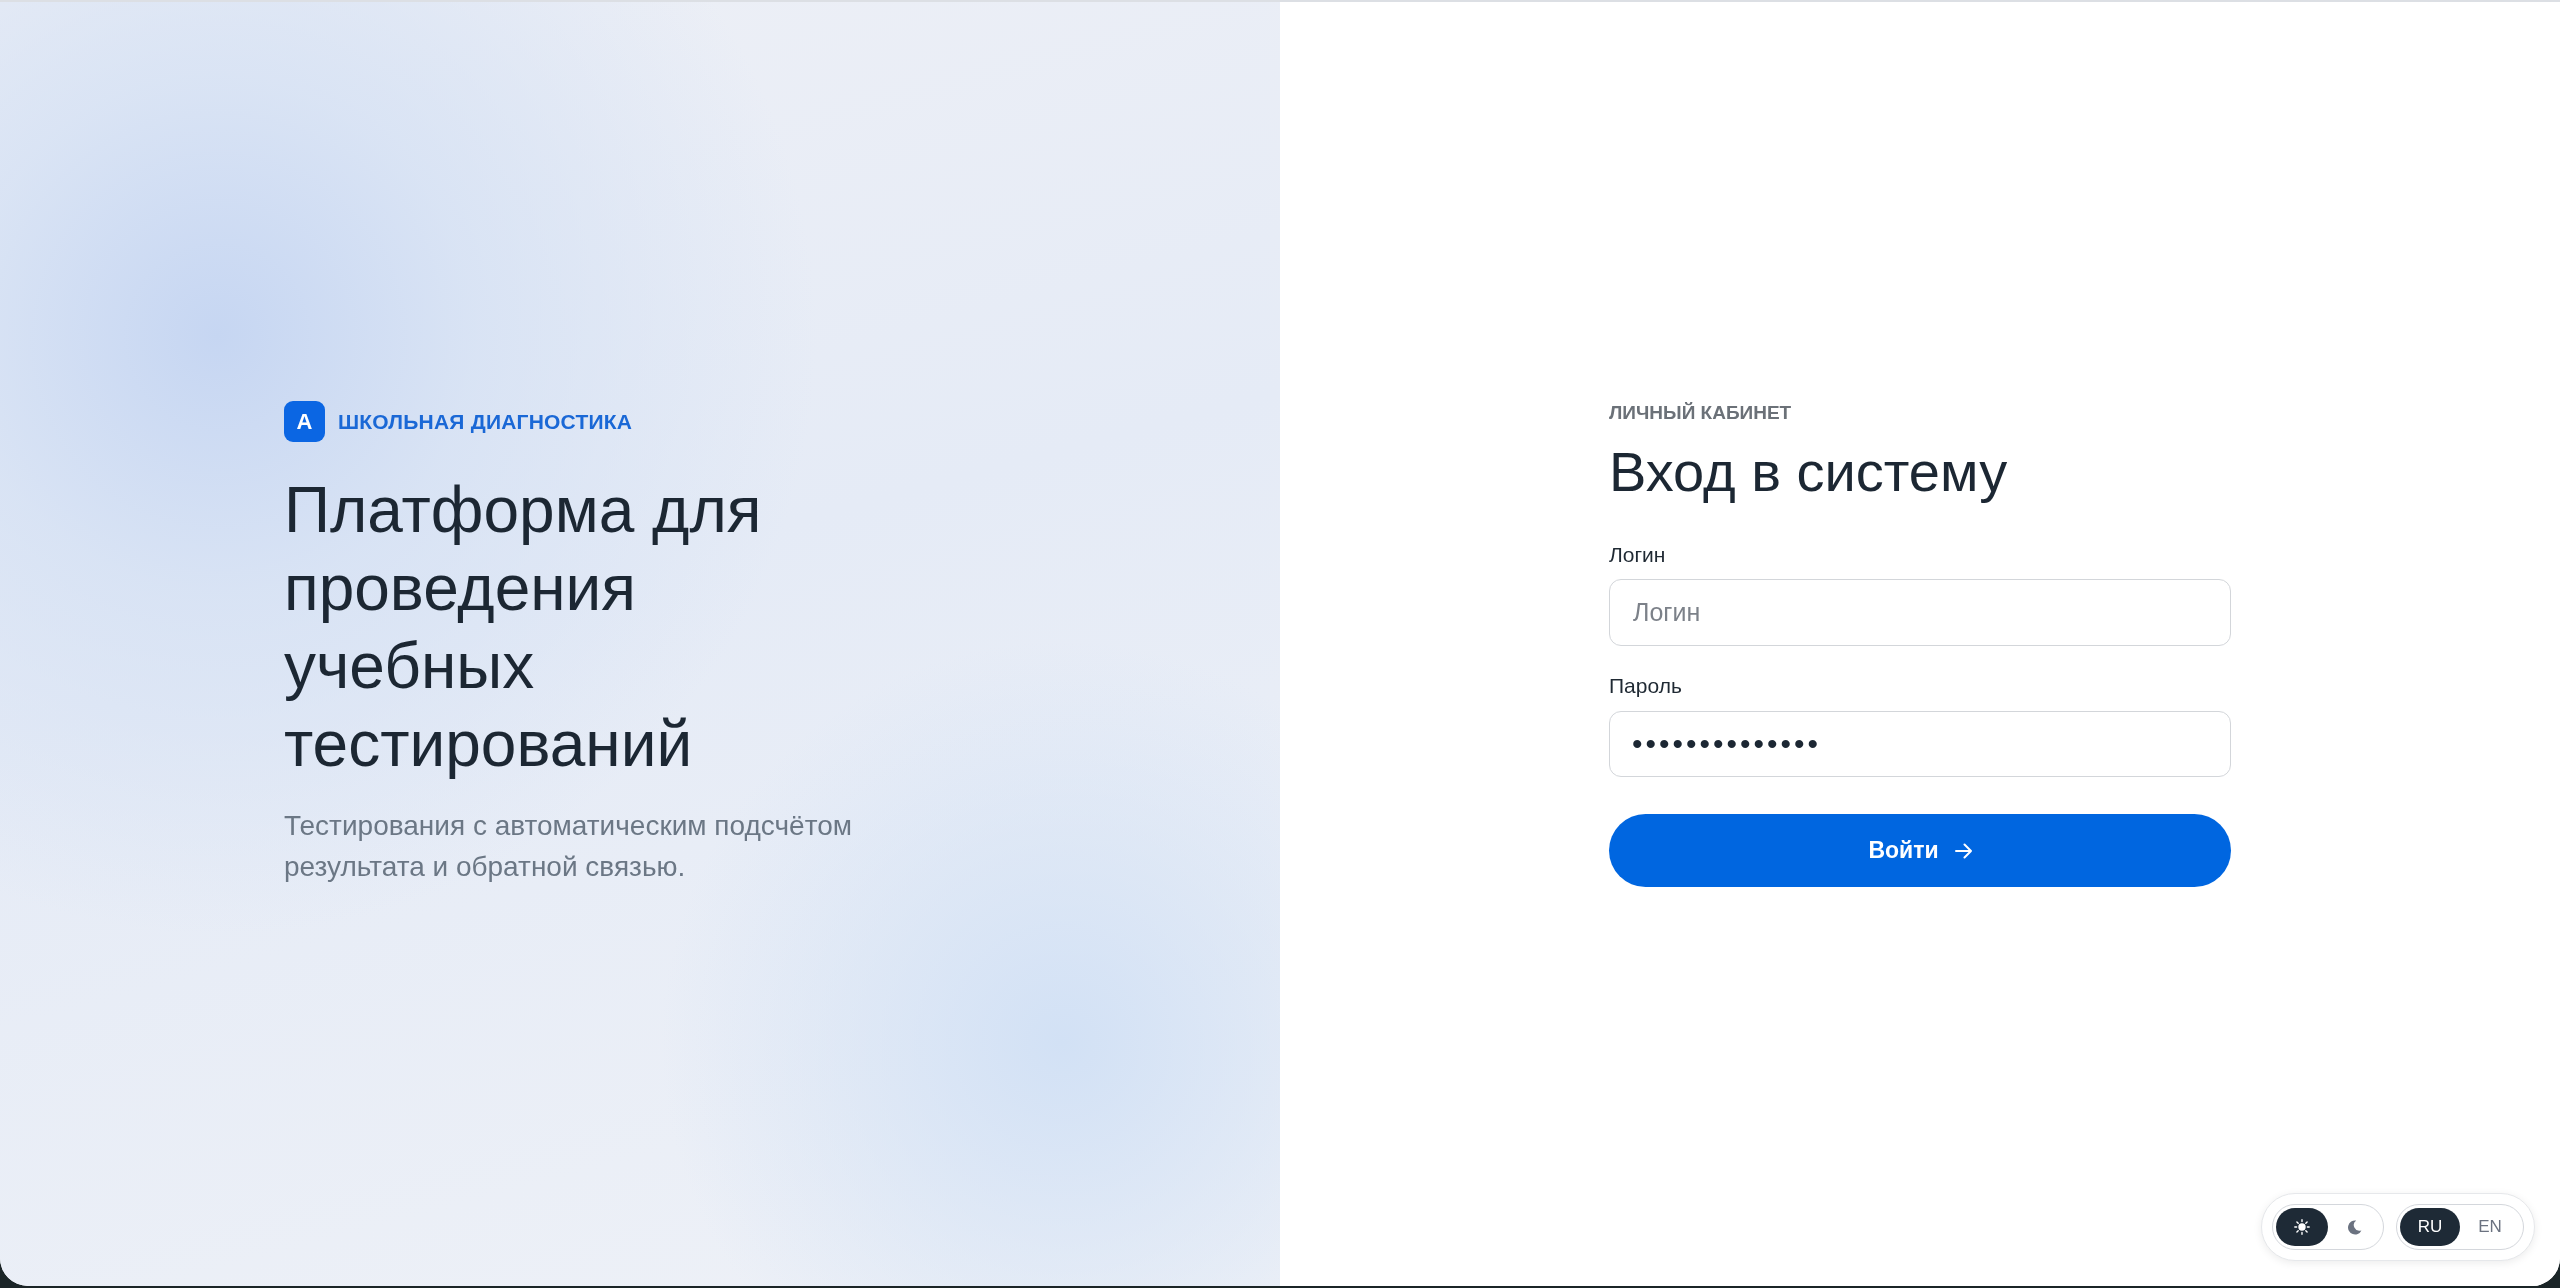  Describe the element at coordinates (1701, 413) in the screenshot. I see `section-eyebrow: ЛИЧНЫЙ КАБИНЕТ` at that location.